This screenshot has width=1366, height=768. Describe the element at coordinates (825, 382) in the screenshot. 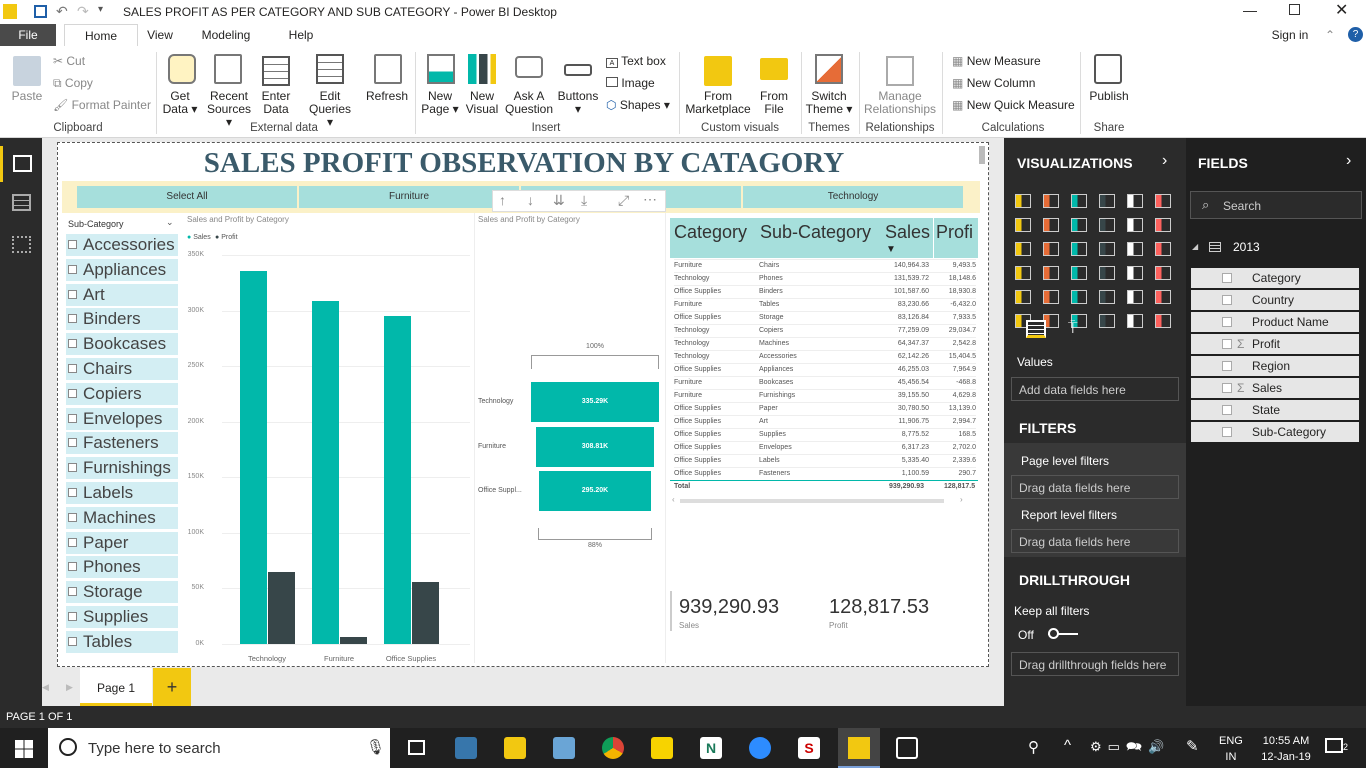

I see `table-row: Furniture Bookcases 45,456.54 -468.8` at that location.